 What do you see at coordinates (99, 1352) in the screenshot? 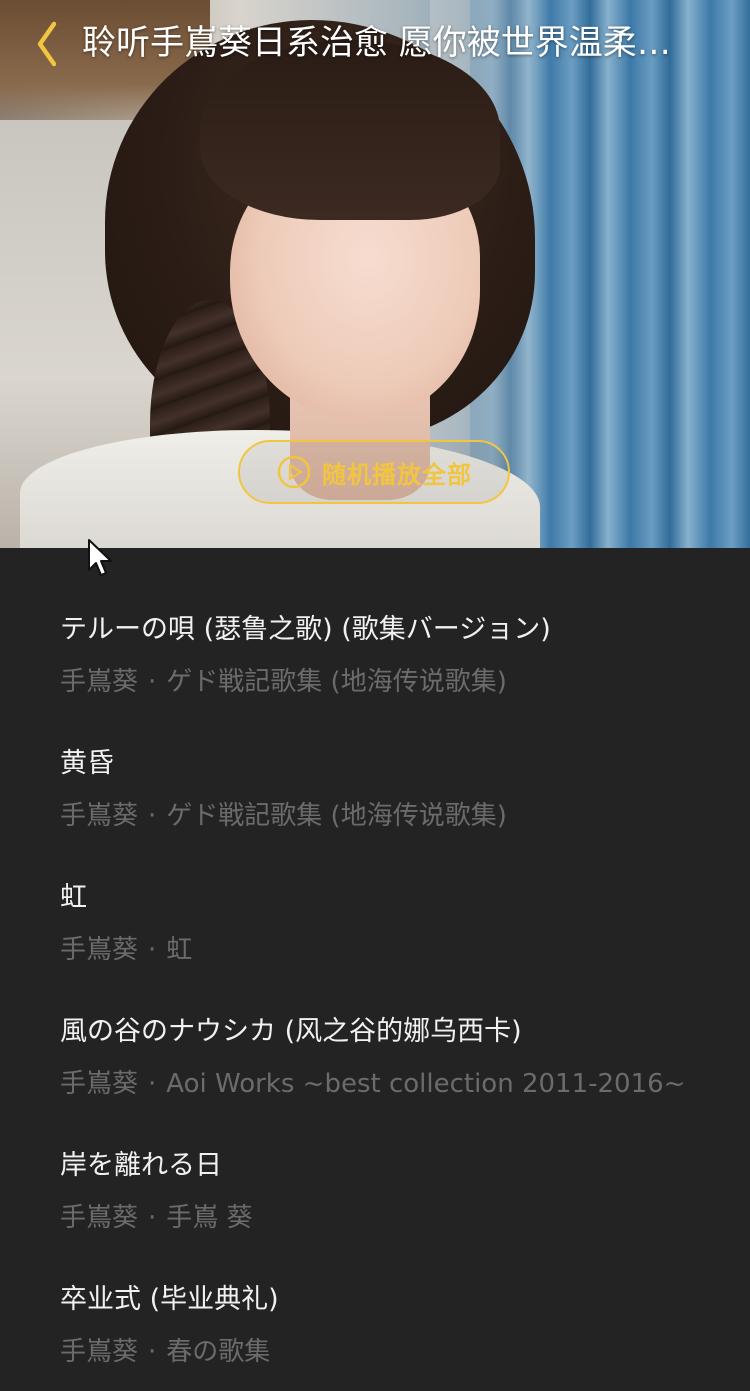
I see `song-artist: 手嶌葵` at bounding box center [99, 1352].